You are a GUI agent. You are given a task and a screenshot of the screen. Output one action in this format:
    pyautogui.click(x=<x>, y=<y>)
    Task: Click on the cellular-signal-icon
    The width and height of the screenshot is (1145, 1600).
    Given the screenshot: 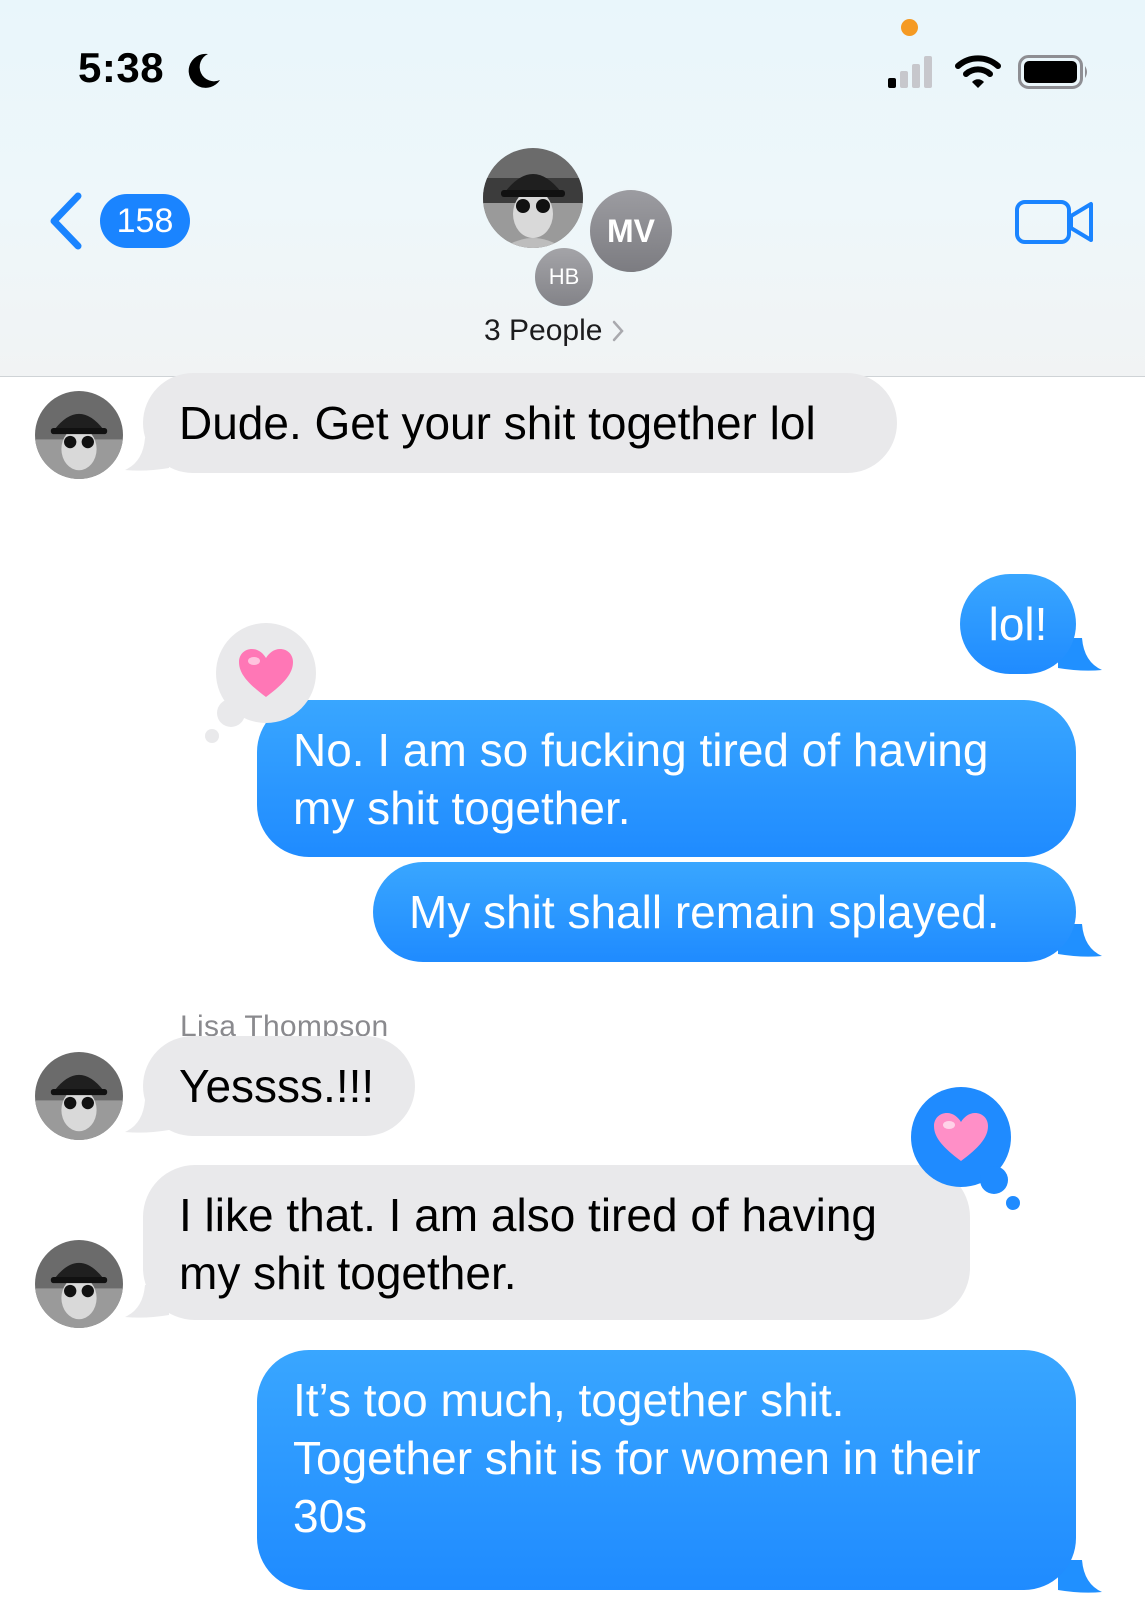 What is the action you would take?
    pyautogui.click(x=910, y=72)
    